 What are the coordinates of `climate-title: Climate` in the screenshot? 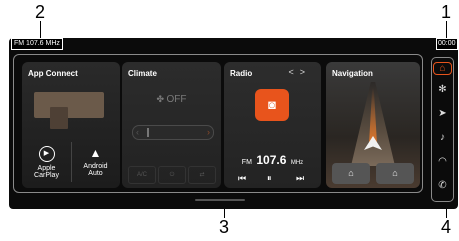 It's located at (142, 73).